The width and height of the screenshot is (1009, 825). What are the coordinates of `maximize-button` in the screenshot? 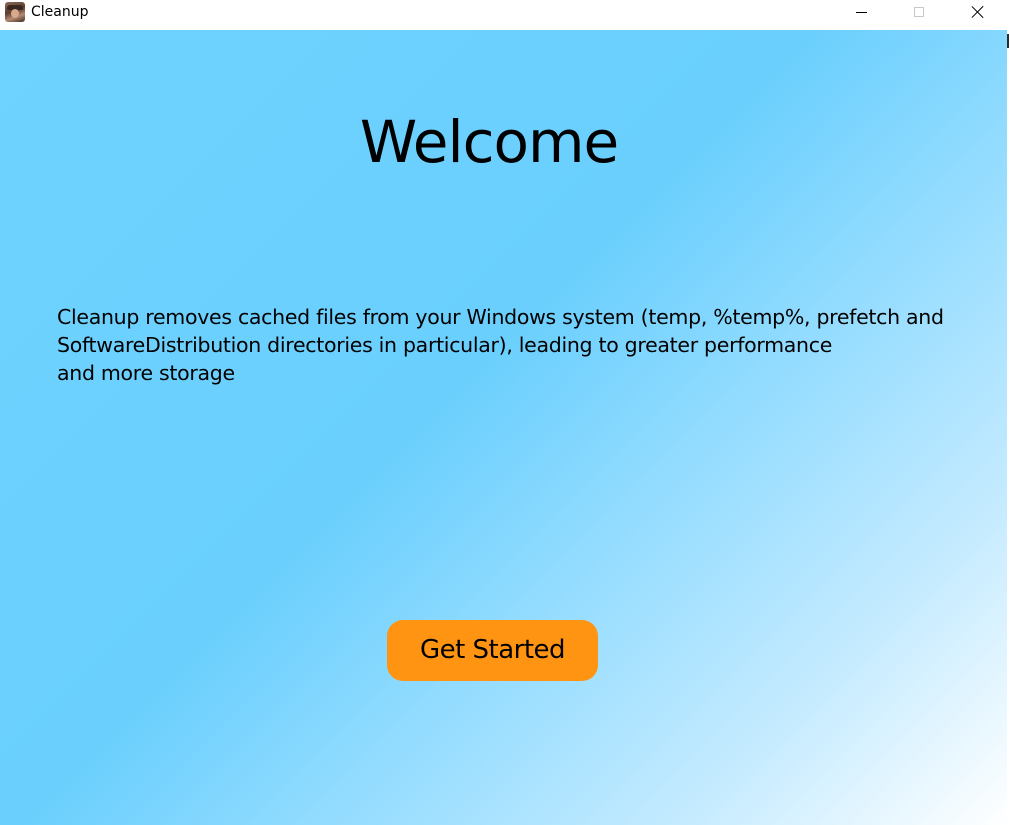 It's located at (919, 12).